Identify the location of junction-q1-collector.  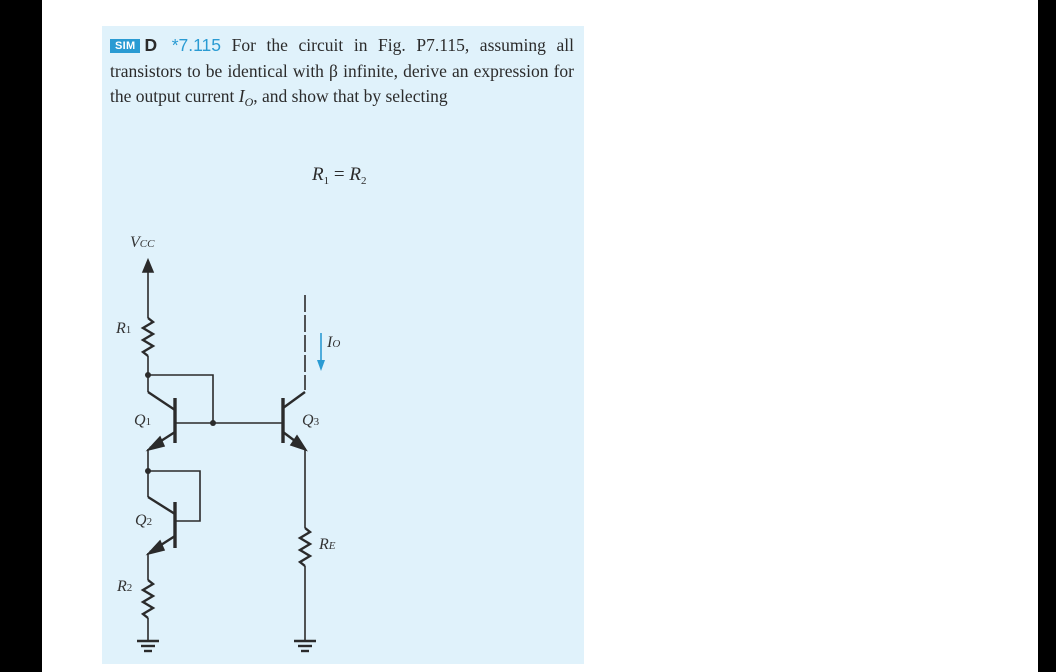
(148, 375).